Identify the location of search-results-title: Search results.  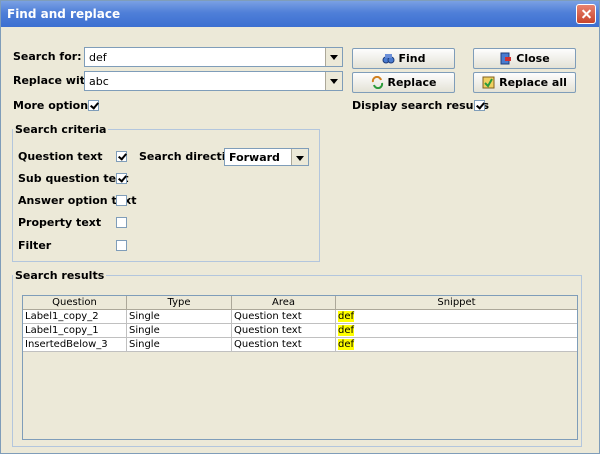
(60, 275).